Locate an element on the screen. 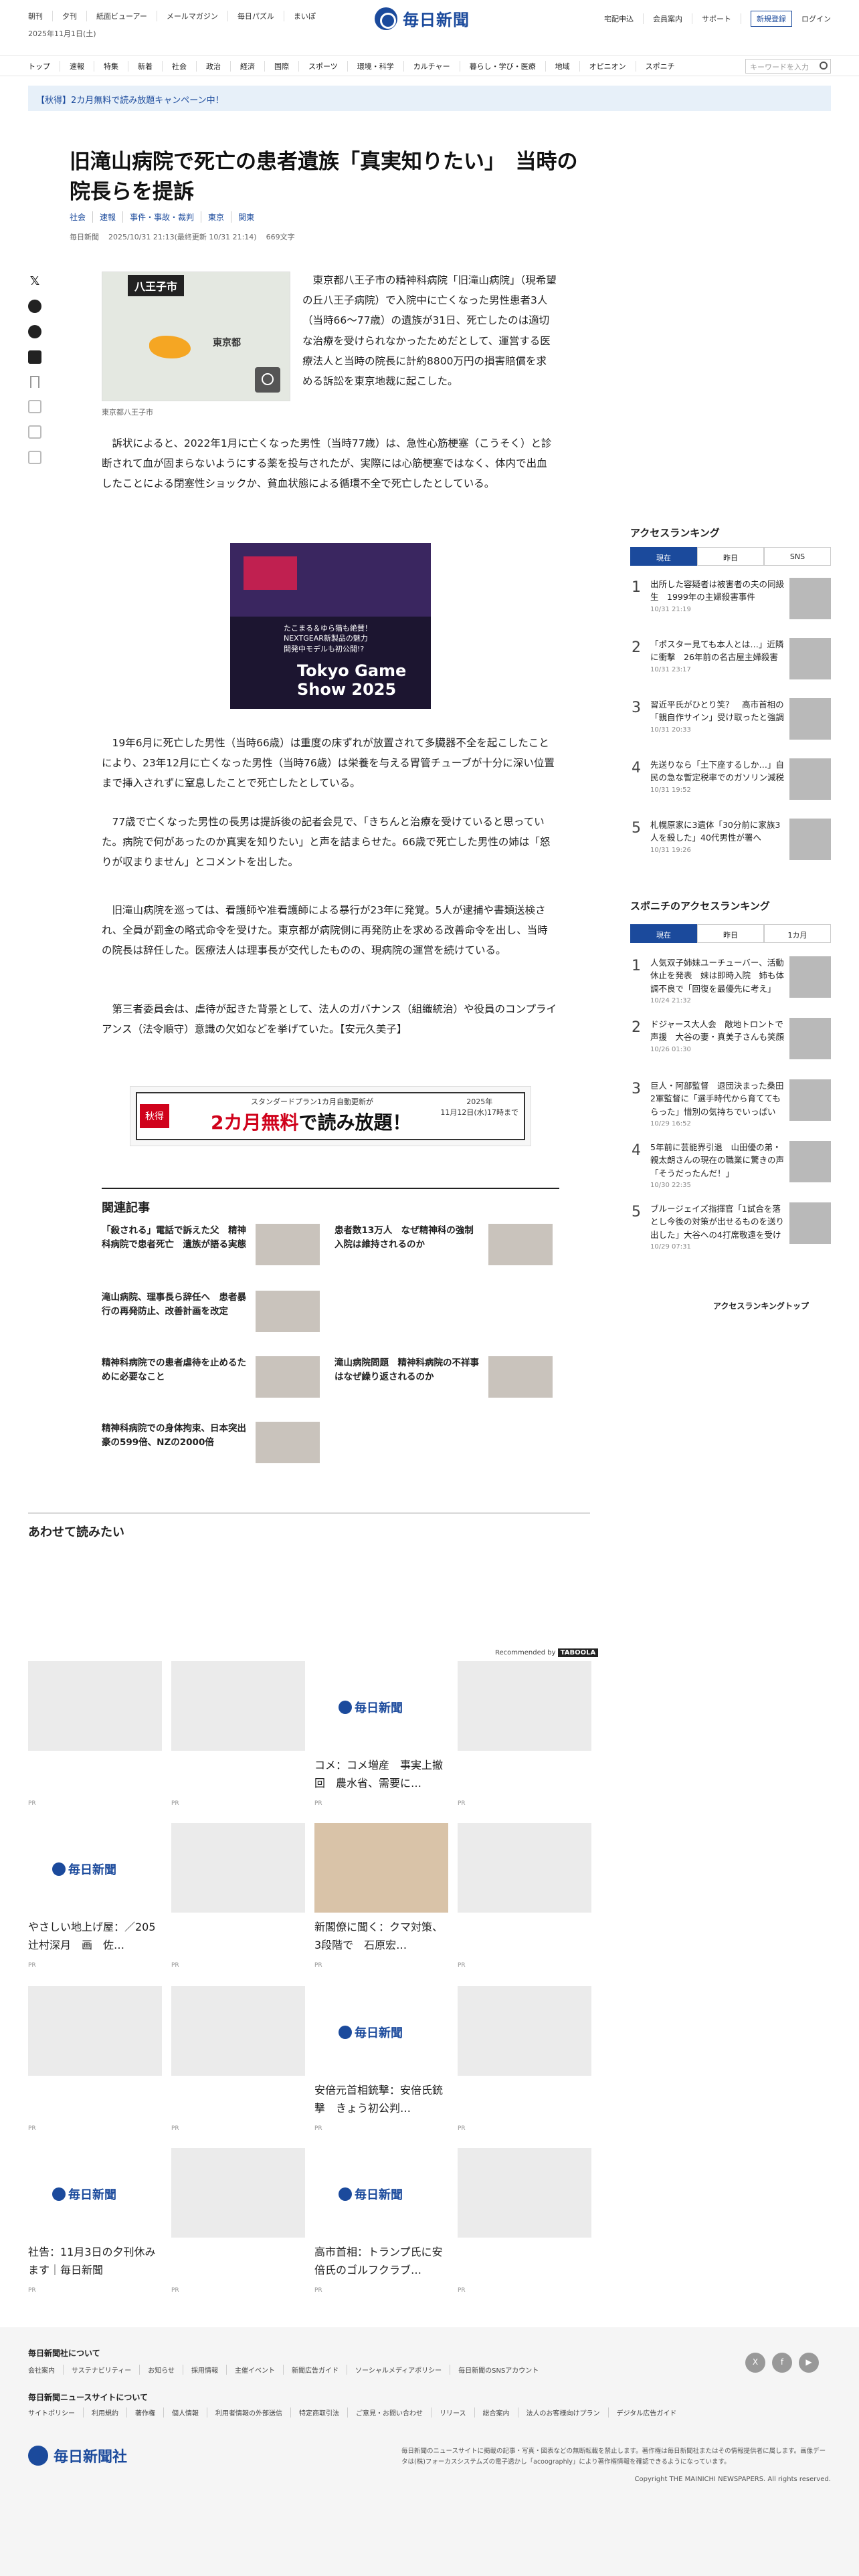  tag-link: 社会 is located at coordinates (82, 217).